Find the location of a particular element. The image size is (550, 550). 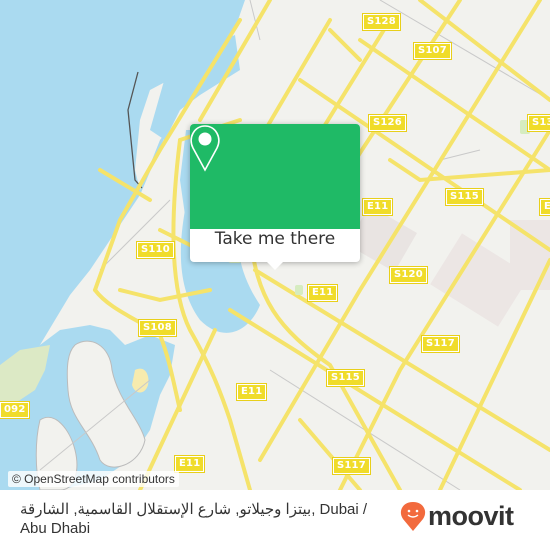

moovit-logo: moovit is located at coordinates (457, 516).